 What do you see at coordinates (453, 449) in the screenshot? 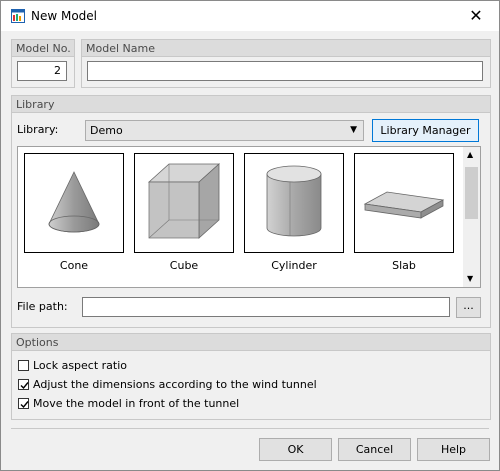
I see `help-button: Help` at bounding box center [453, 449].